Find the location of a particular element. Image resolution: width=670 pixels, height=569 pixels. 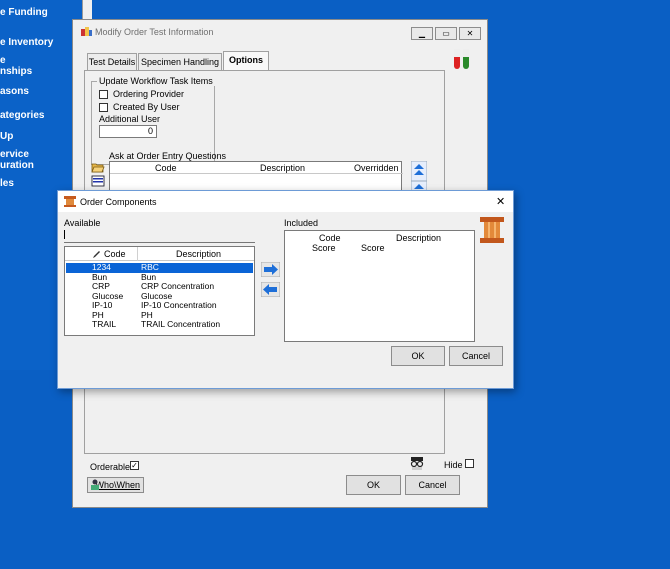

included-col-code: Code is located at coordinates (330, 238).